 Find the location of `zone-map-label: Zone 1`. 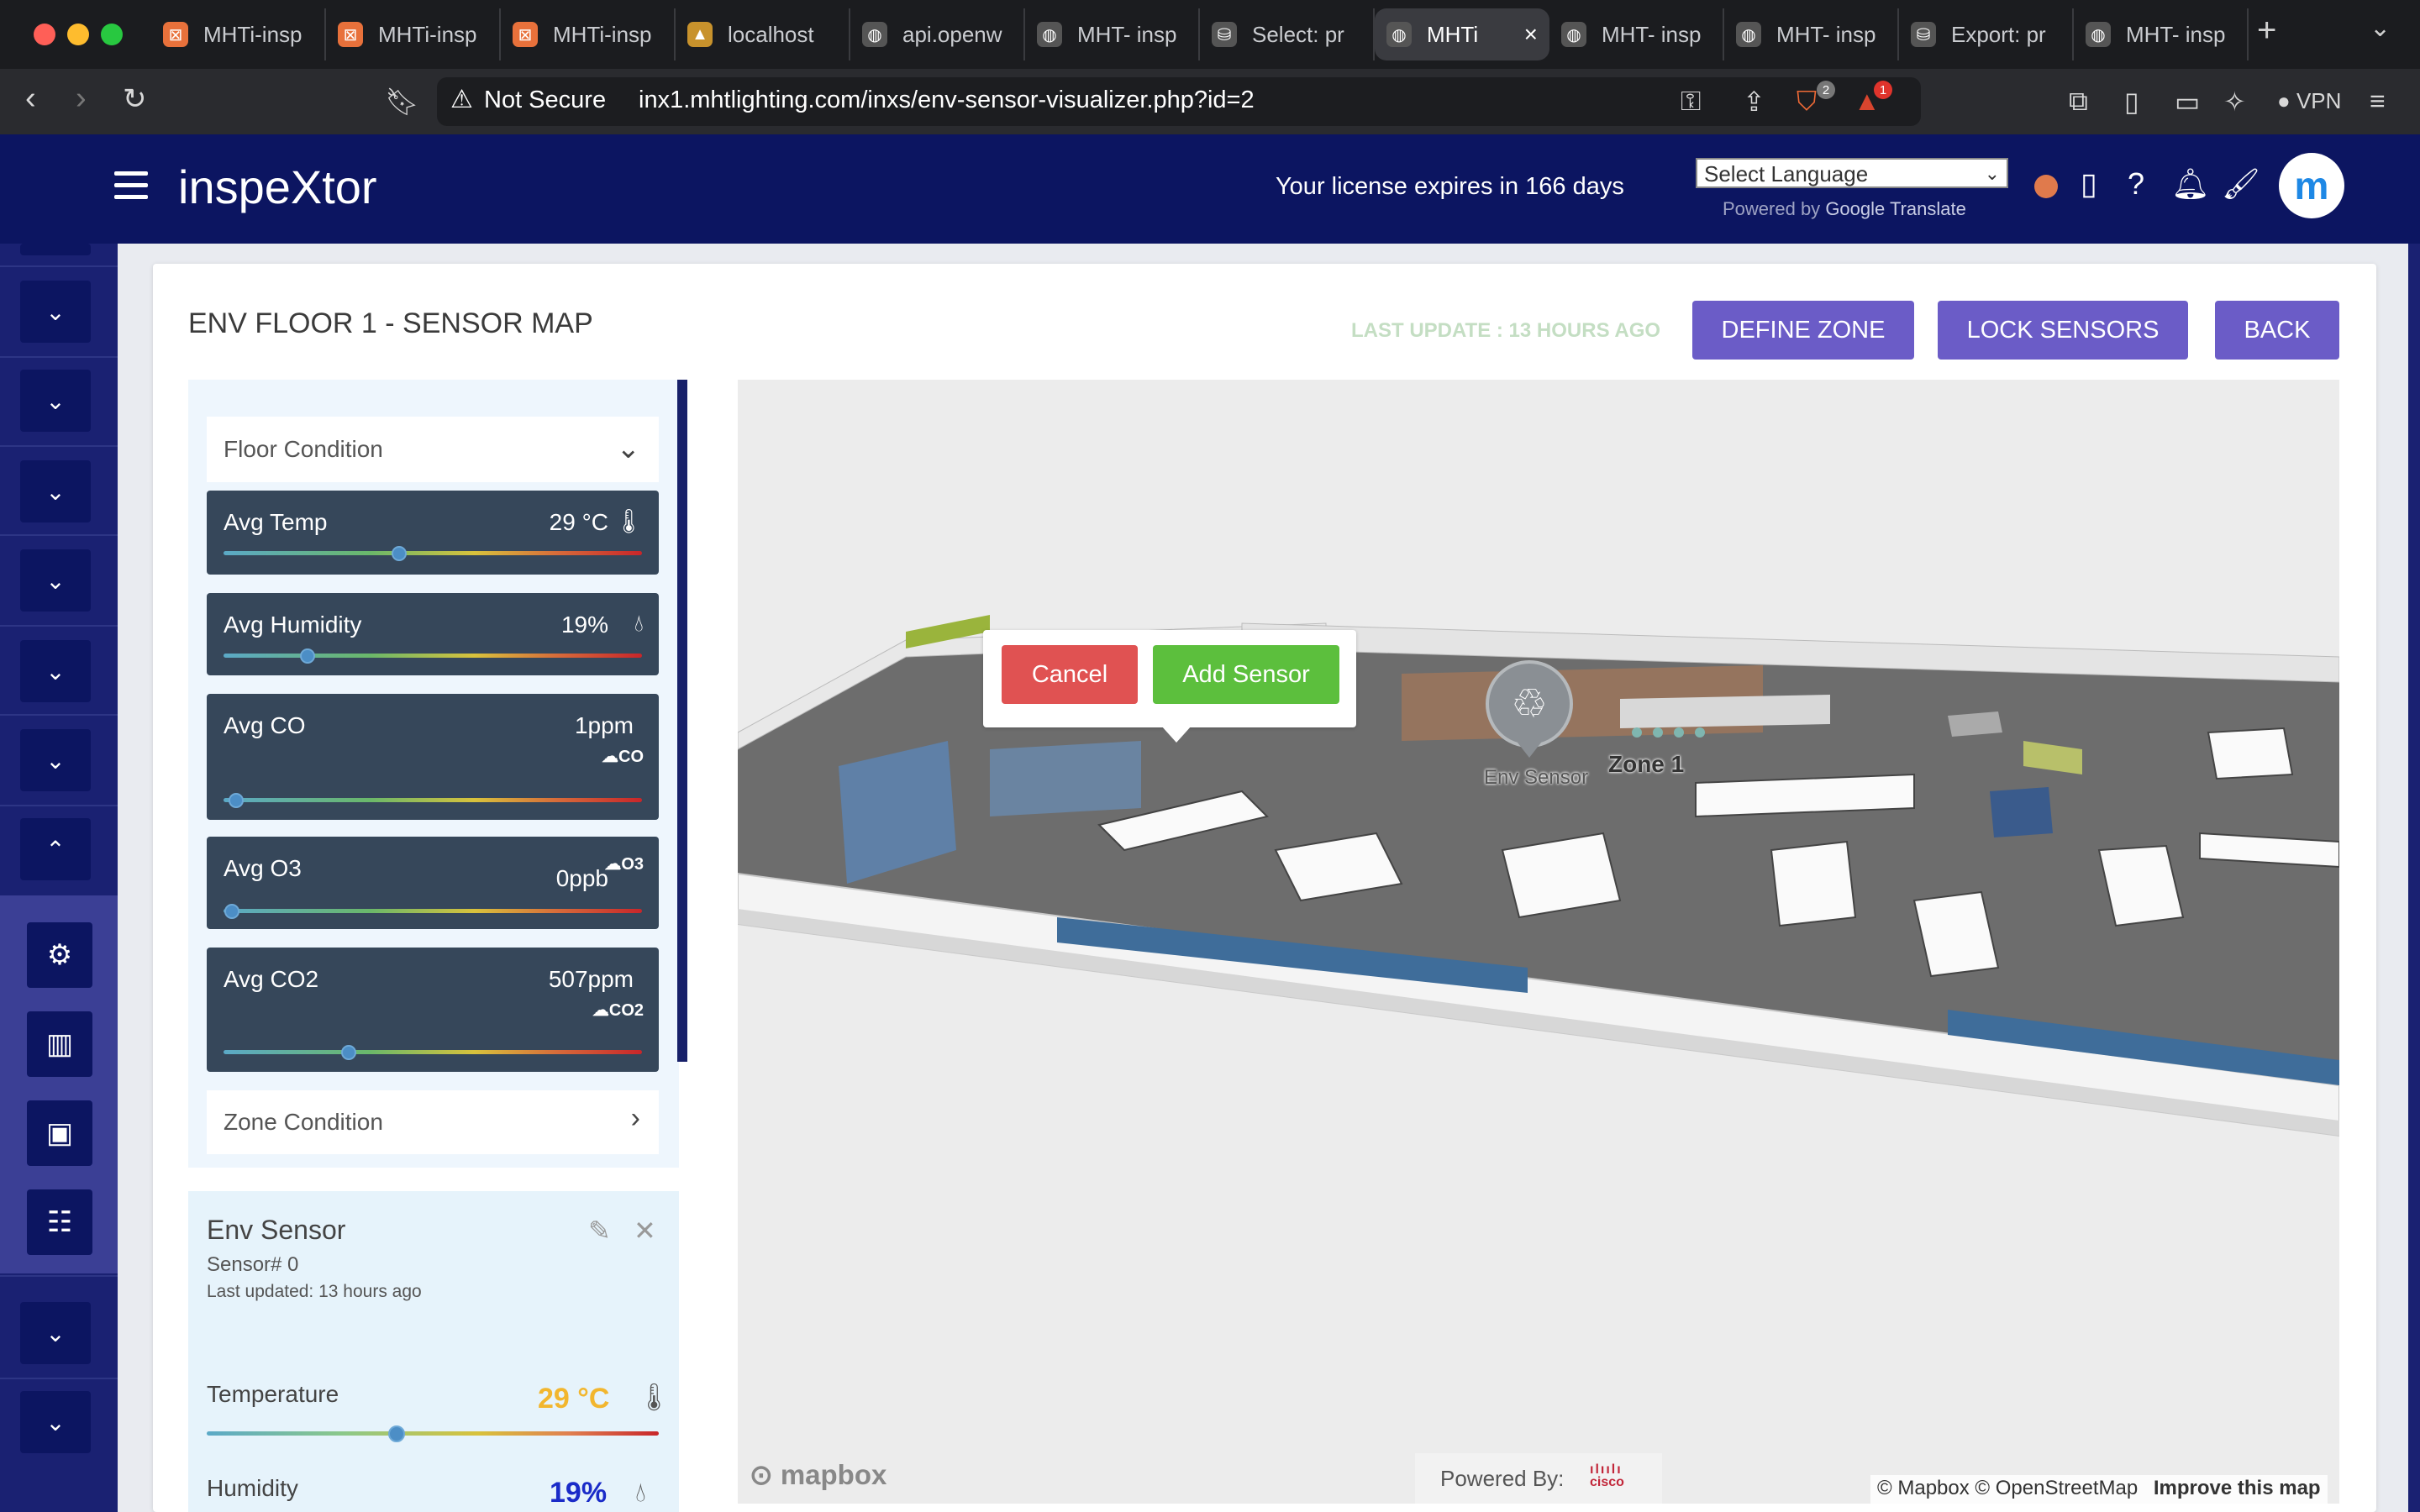

zone-map-label: Zone 1 is located at coordinates (1646, 764).